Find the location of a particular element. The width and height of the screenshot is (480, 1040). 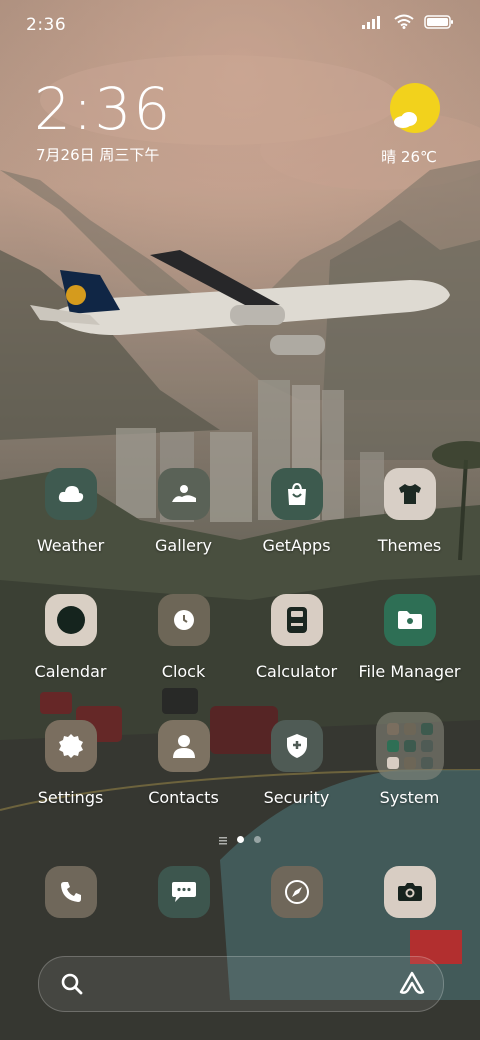

app-contacts: Contacts is located at coordinates (183, 763).